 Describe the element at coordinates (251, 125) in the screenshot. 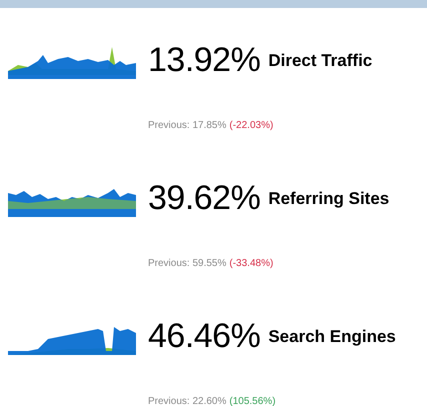

I see `change-value: (-22.03%)` at that location.